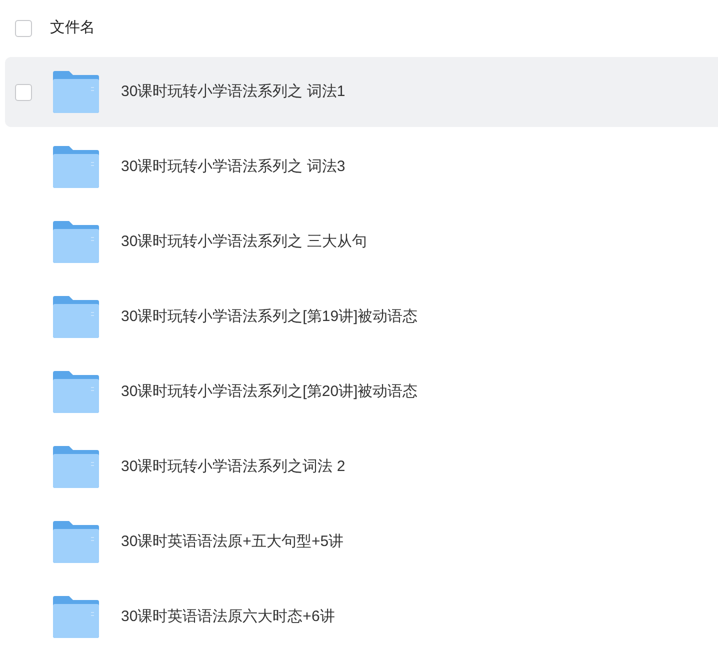 This screenshot has width=718, height=662. Describe the element at coordinates (361, 617) in the screenshot. I see `file-row: 30课时英语语法原六大时态+6讲` at that location.